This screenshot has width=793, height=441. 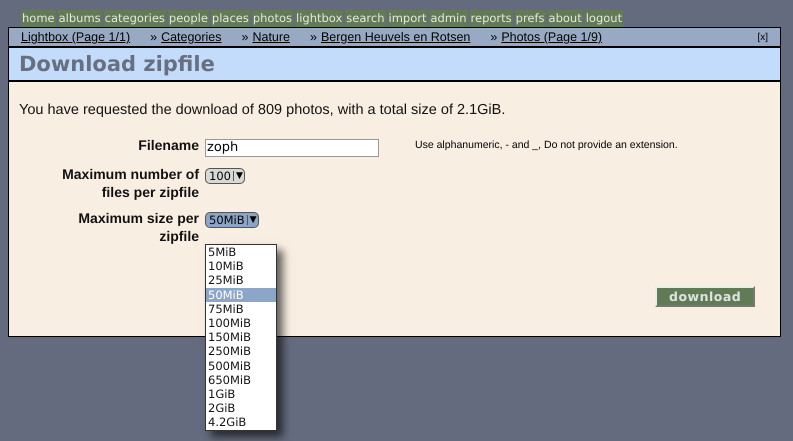 What do you see at coordinates (241, 365) in the screenshot?
I see `dropdown-option: 500MiB` at bounding box center [241, 365].